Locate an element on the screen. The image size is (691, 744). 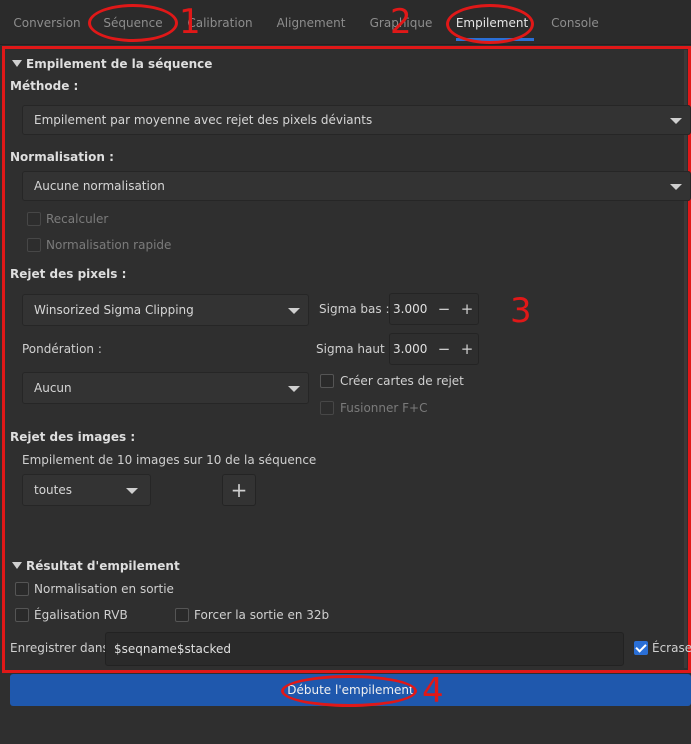
section-stacking-header: Empilement de la séquence is located at coordinates (112, 64).